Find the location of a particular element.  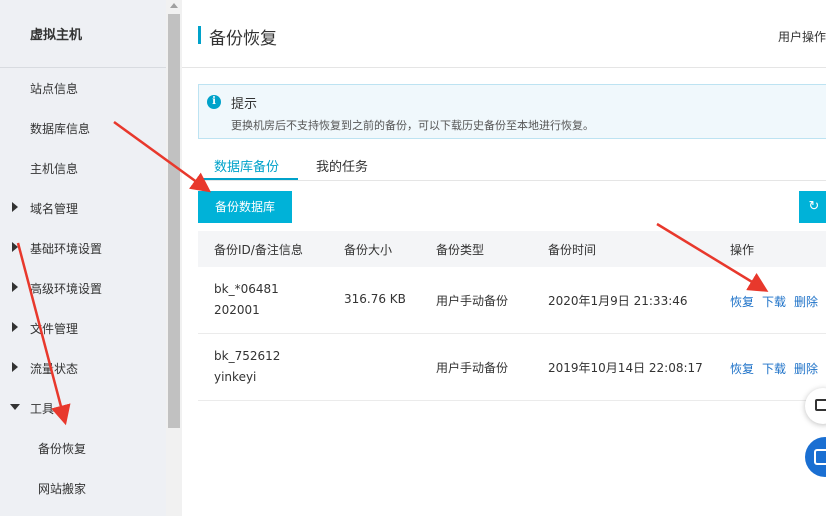

sidebar-item-label: 数据库信息 is located at coordinates (60, 129).